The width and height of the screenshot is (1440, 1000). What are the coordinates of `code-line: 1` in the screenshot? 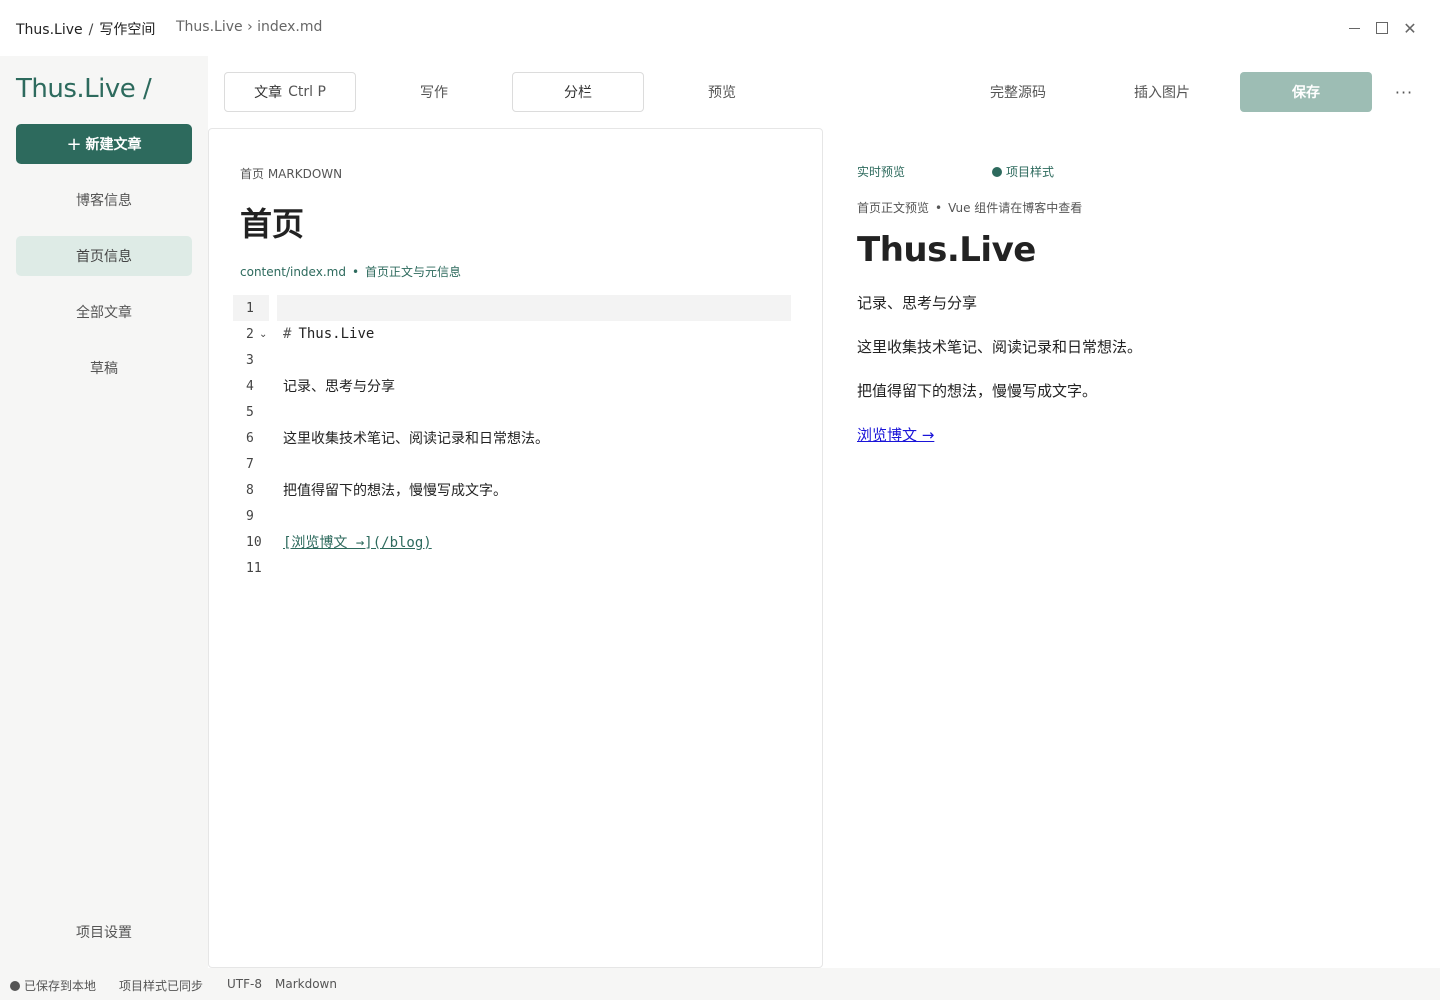 It's located at (513, 308).